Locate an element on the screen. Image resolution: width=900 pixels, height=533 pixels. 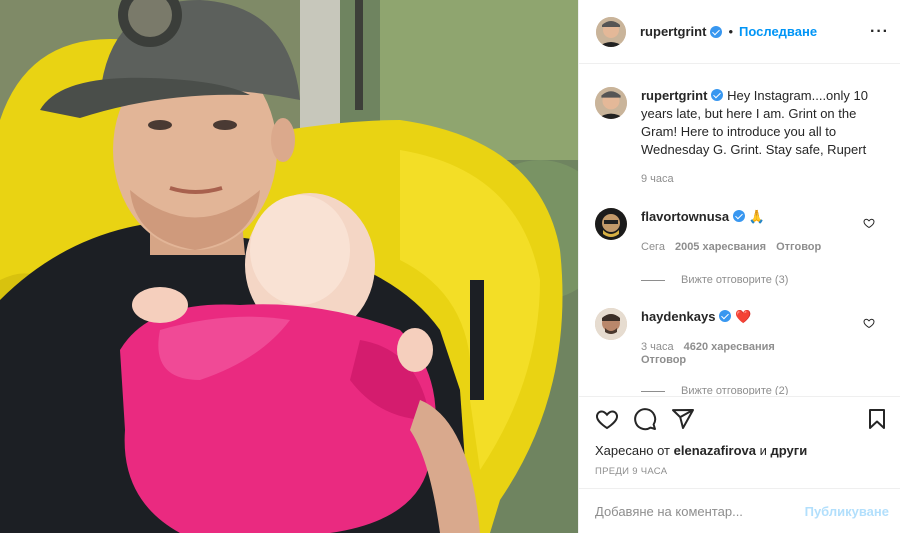
caption-author-avatar is located at coordinates (611, 103).